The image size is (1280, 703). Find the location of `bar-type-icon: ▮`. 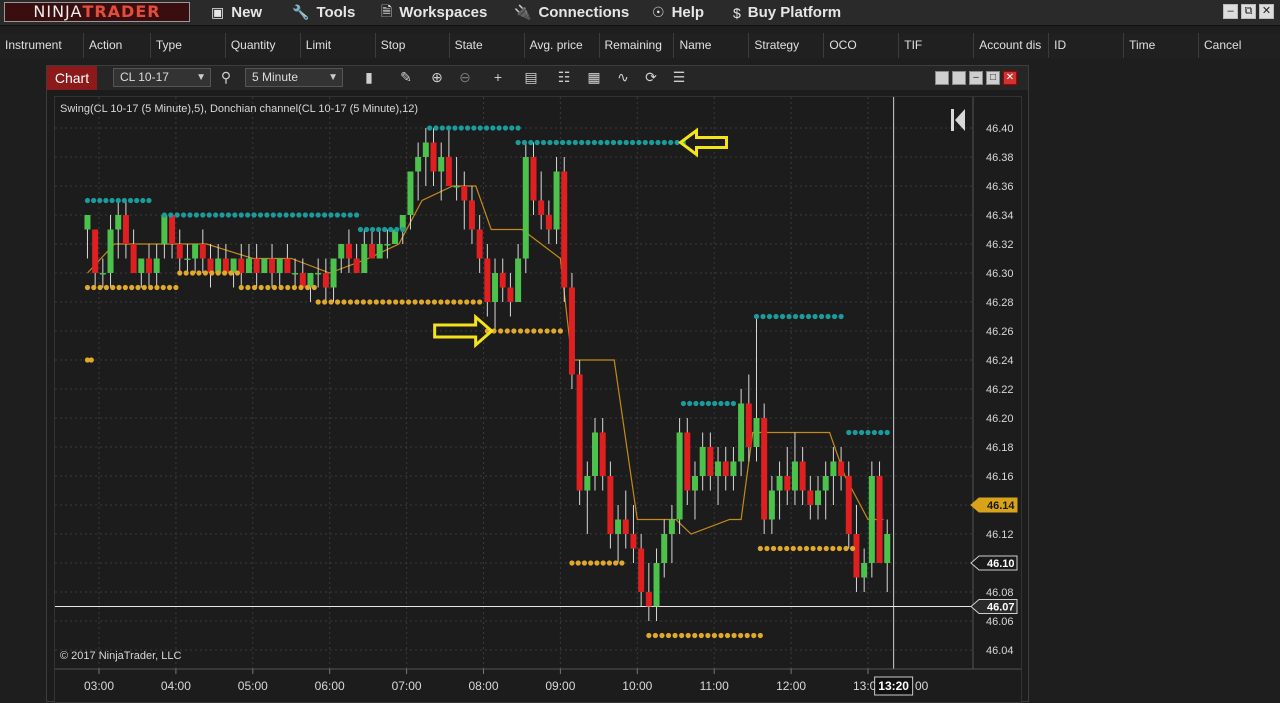

bar-type-icon: ▮ is located at coordinates (369, 77).